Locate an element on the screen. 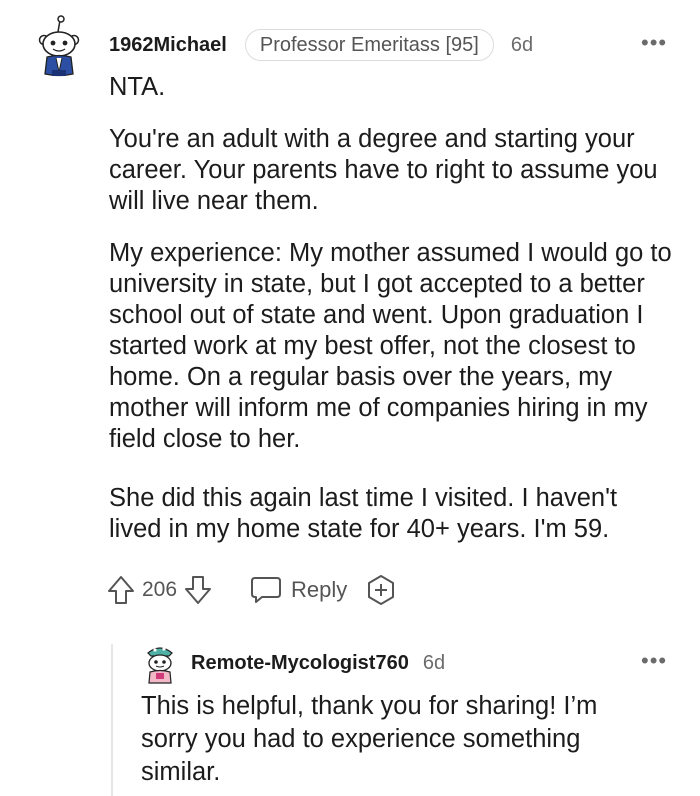  user-flair: Professor Emeritass [95] is located at coordinates (369, 45).